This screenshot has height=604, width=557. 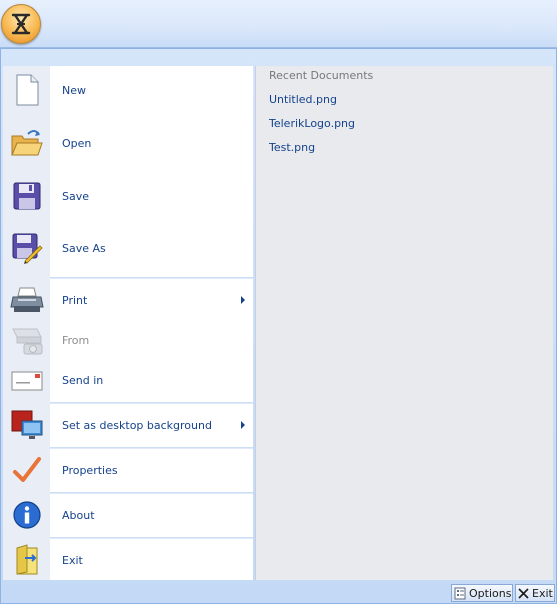 What do you see at coordinates (151, 248) in the screenshot?
I see `menu-item-save-as: Save As` at bounding box center [151, 248].